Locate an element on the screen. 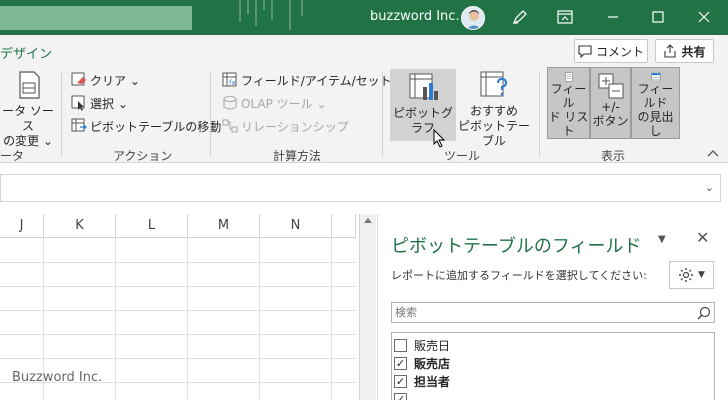  share-button: 共有 is located at coordinates (684, 51).